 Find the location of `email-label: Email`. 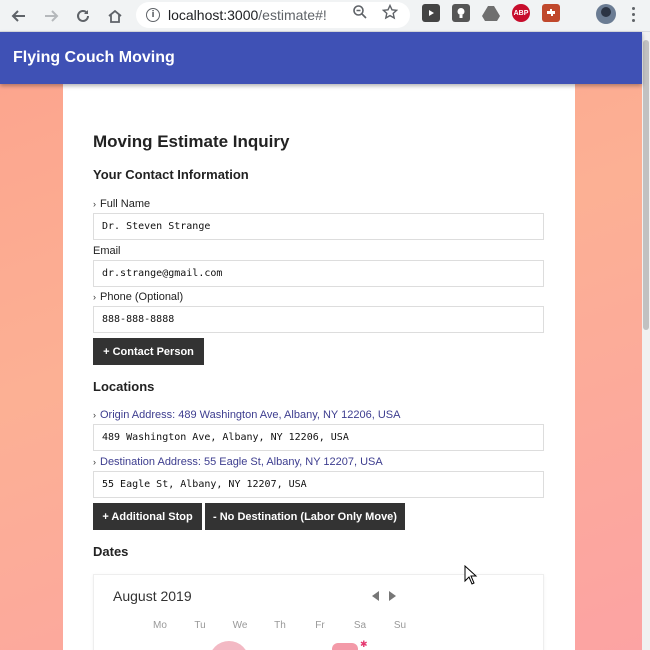

email-label: Email is located at coordinates (107, 251).